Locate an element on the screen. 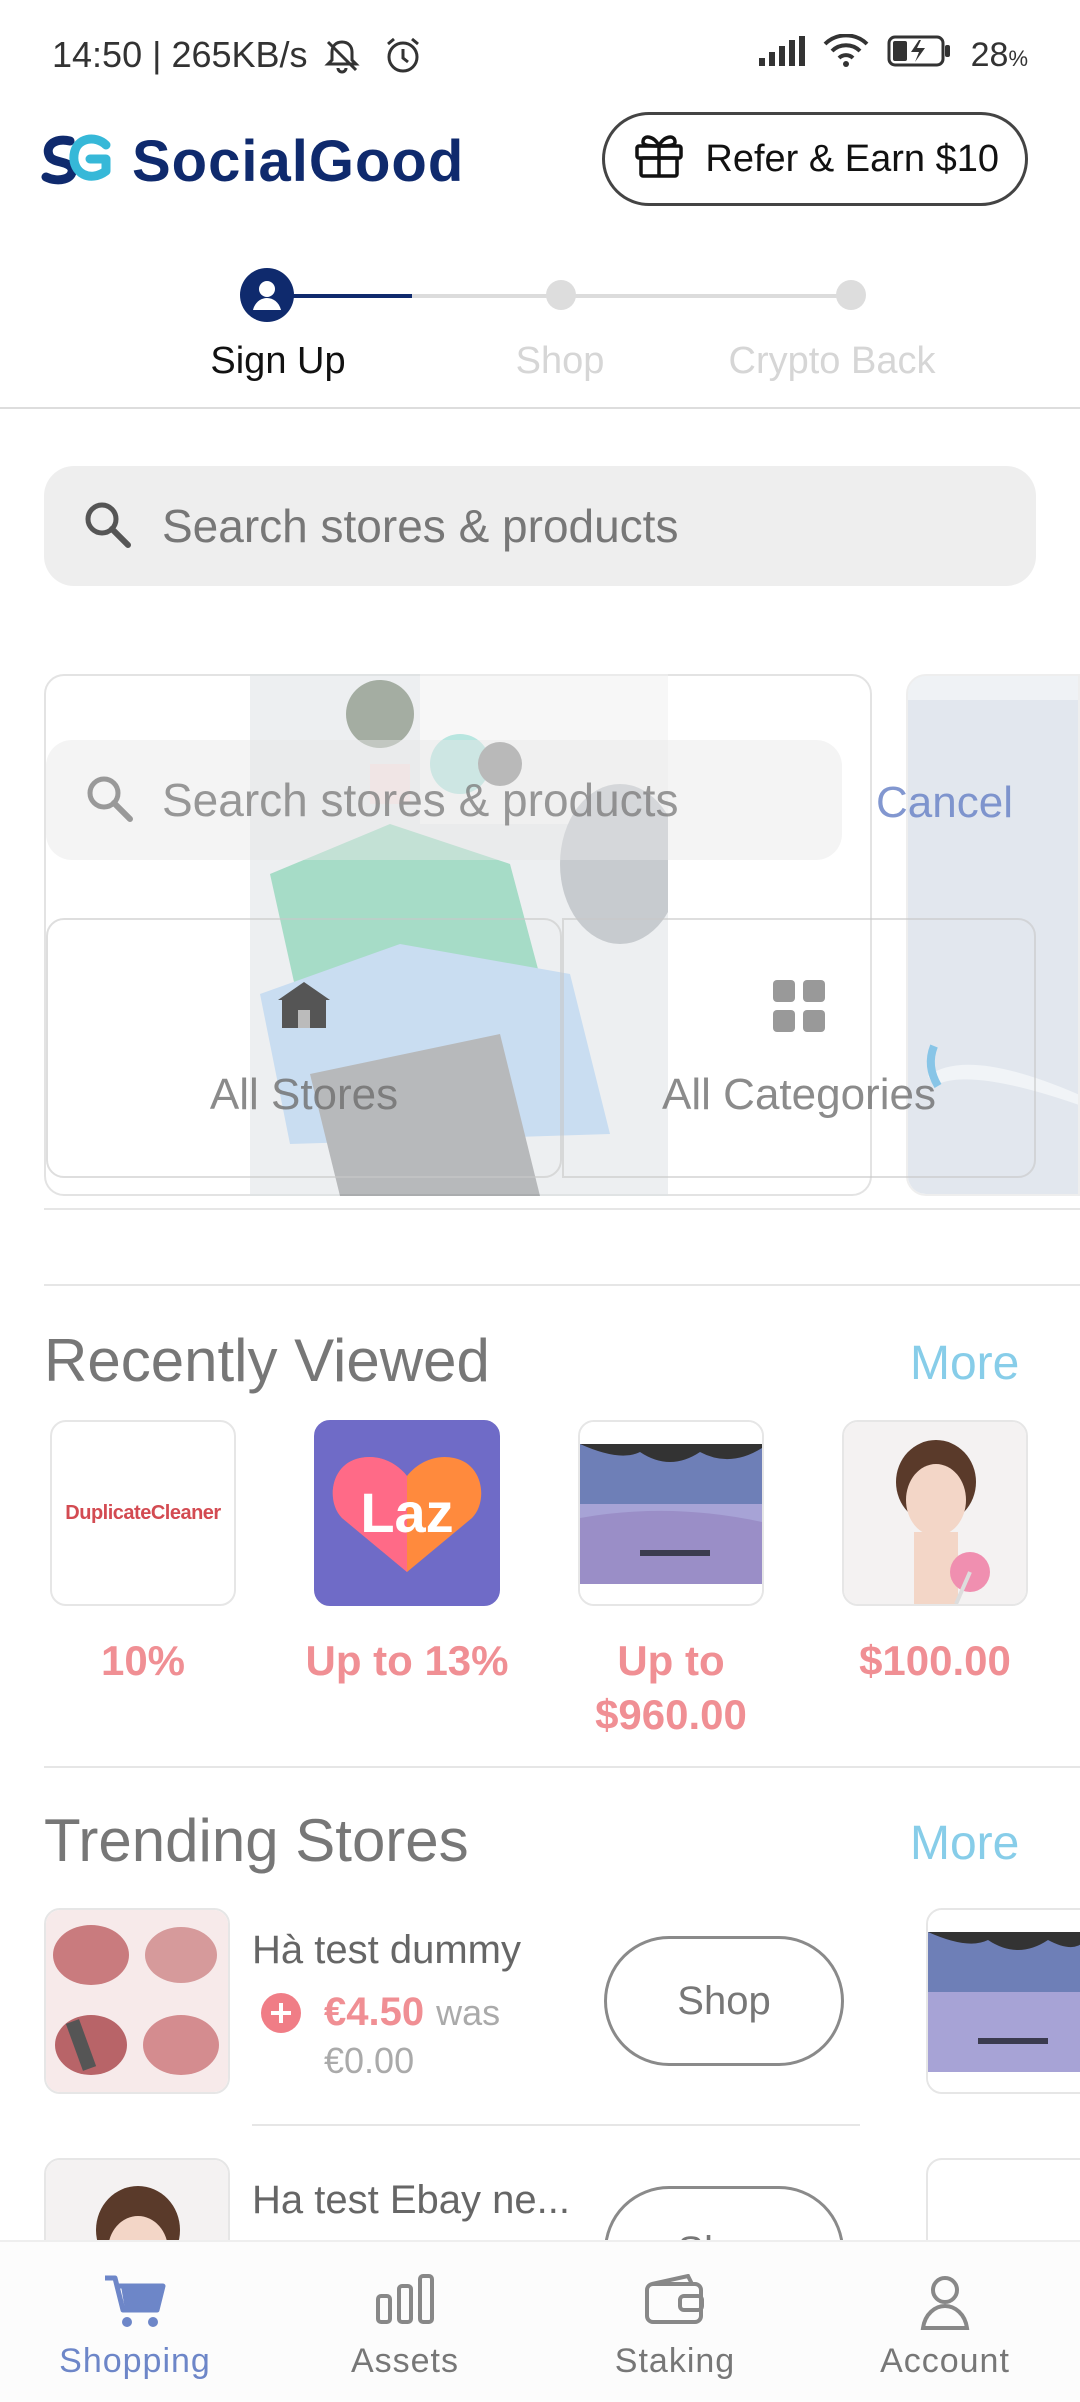 The height and width of the screenshot is (2402, 1080). bottom-navigation: Shopping Assets Staking Account is located at coordinates (540, 2321).